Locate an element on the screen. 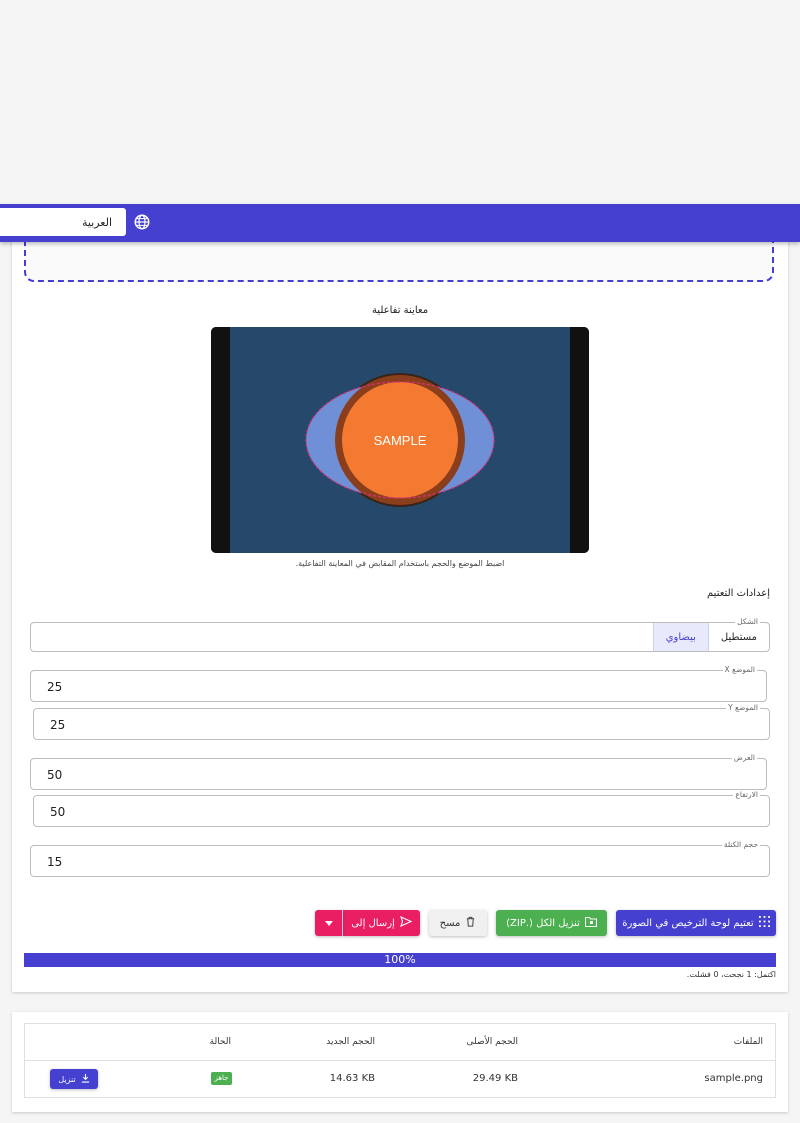  send-to-button: إرسال إلى is located at coordinates (381, 923).